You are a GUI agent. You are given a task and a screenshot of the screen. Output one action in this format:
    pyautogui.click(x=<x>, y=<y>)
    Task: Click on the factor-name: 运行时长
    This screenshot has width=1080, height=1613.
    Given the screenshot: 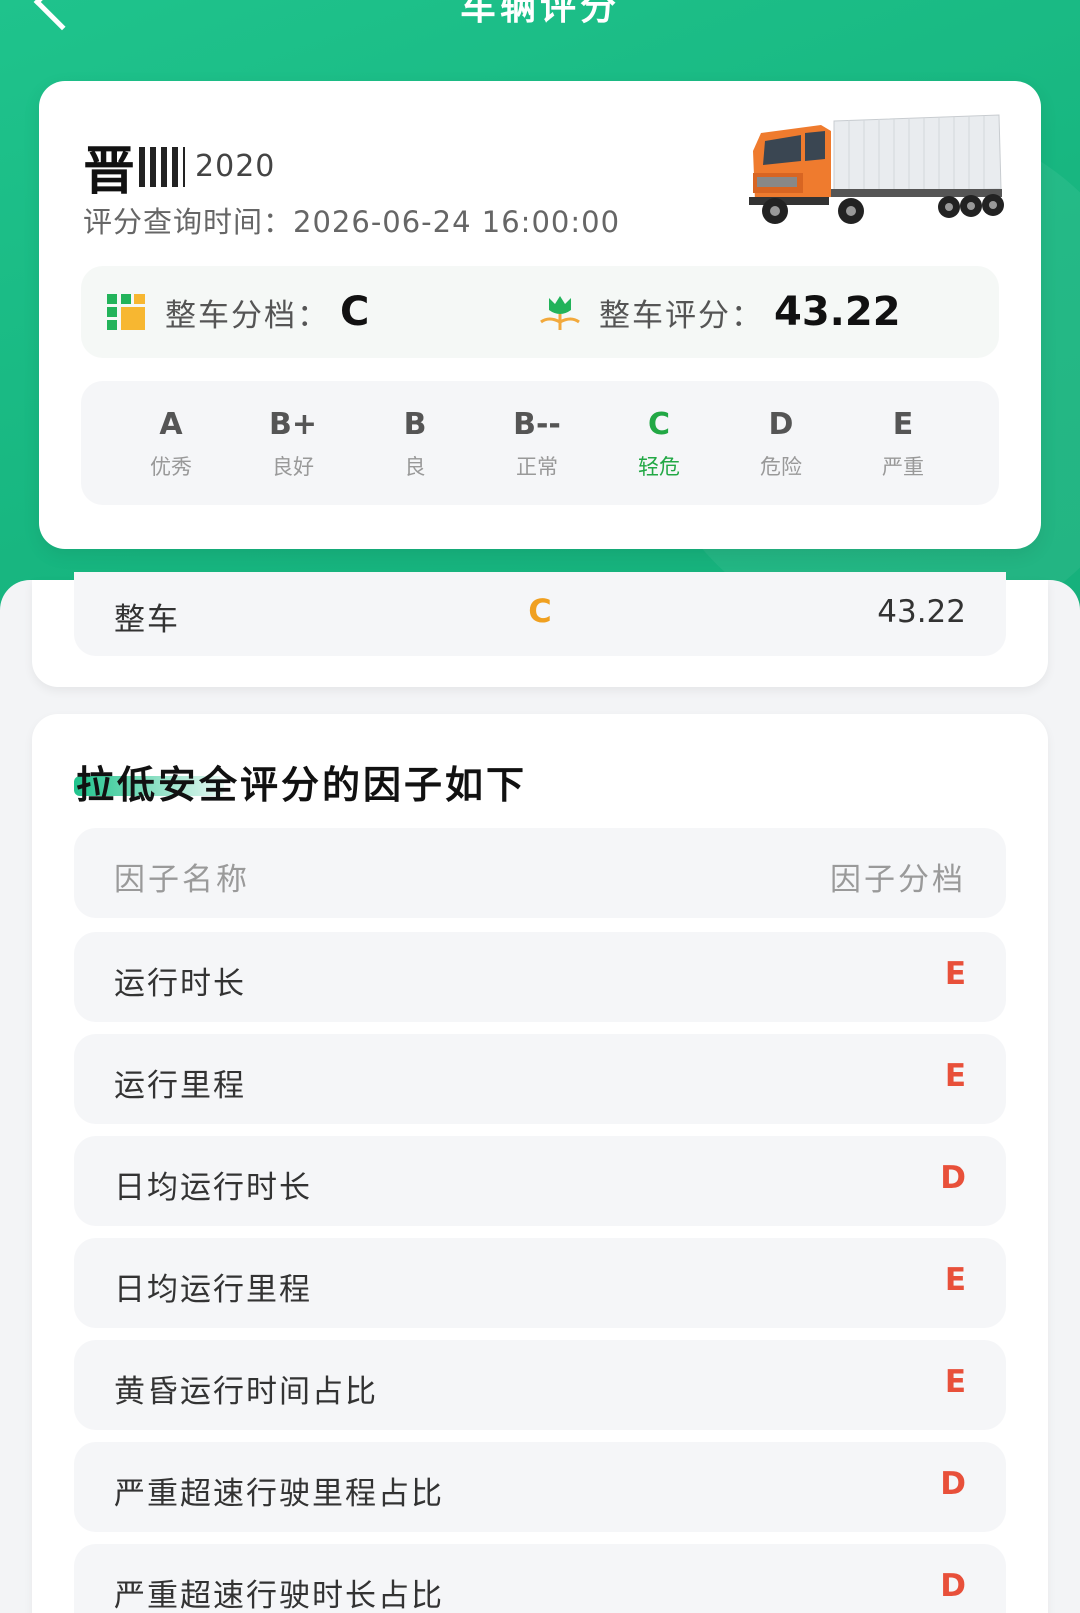 What is the action you would take?
    pyautogui.click(x=180, y=984)
    